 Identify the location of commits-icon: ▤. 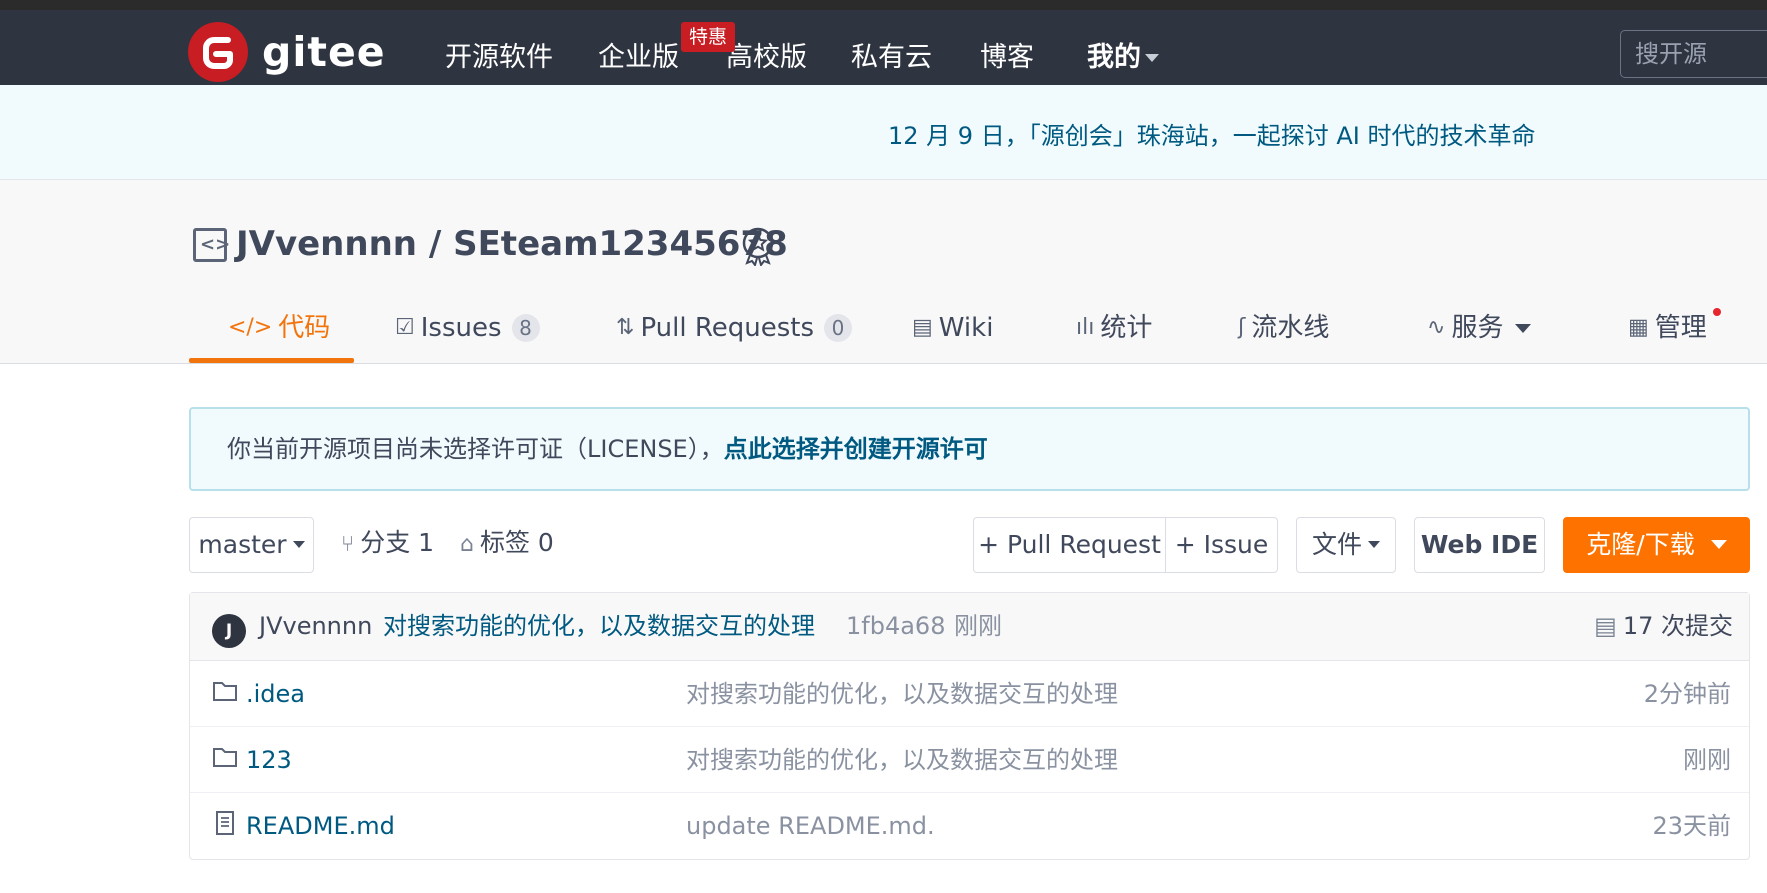
(1605, 626).